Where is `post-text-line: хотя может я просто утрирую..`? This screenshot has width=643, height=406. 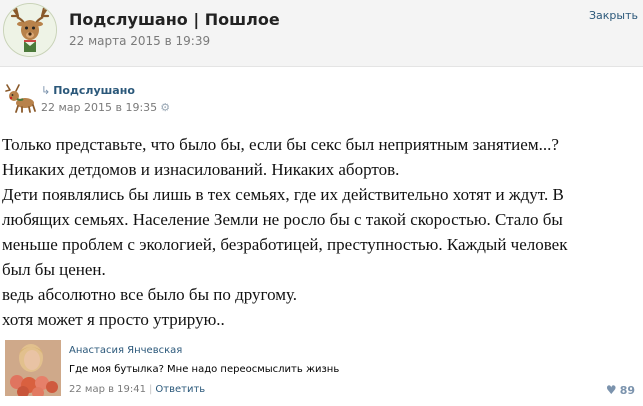 post-text-line: хотя может я просто утрирую.. is located at coordinates (113, 319).